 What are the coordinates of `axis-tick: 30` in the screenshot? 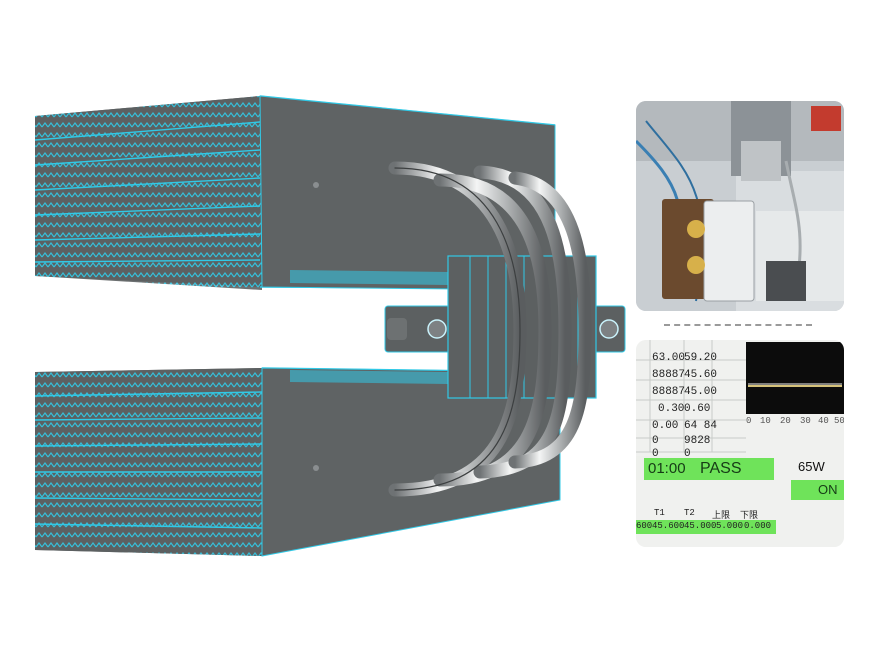 It's located at (805, 421).